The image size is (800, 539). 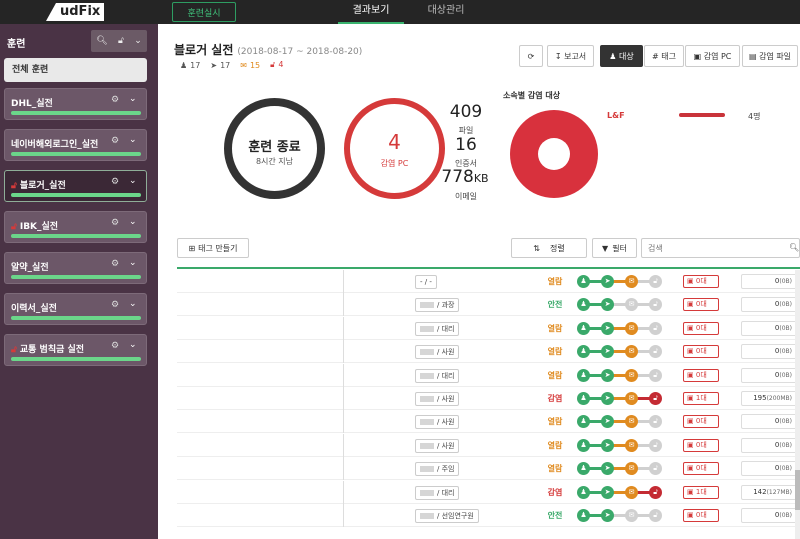 I want to click on sent-data-cell: 195(200MB), so click(x=769, y=398).